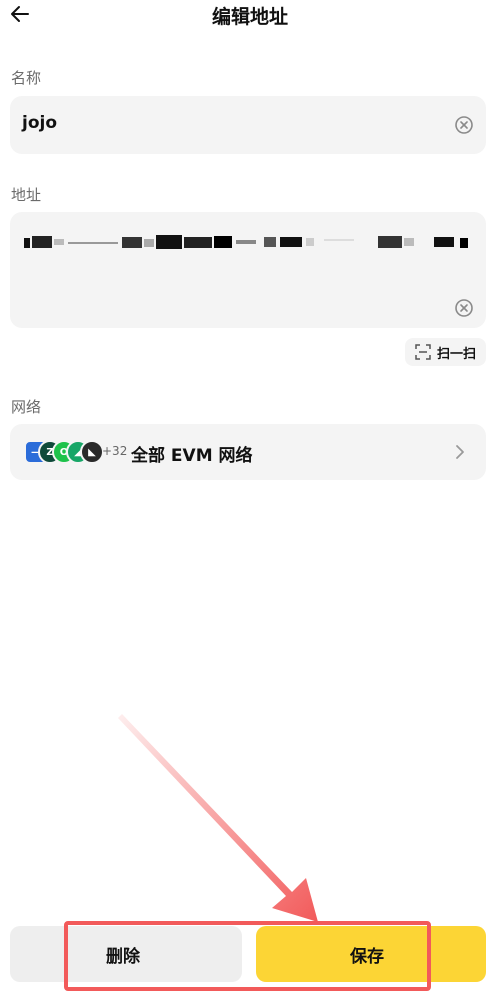  What do you see at coordinates (456, 354) in the screenshot?
I see `scan-label: 扫一扫` at bounding box center [456, 354].